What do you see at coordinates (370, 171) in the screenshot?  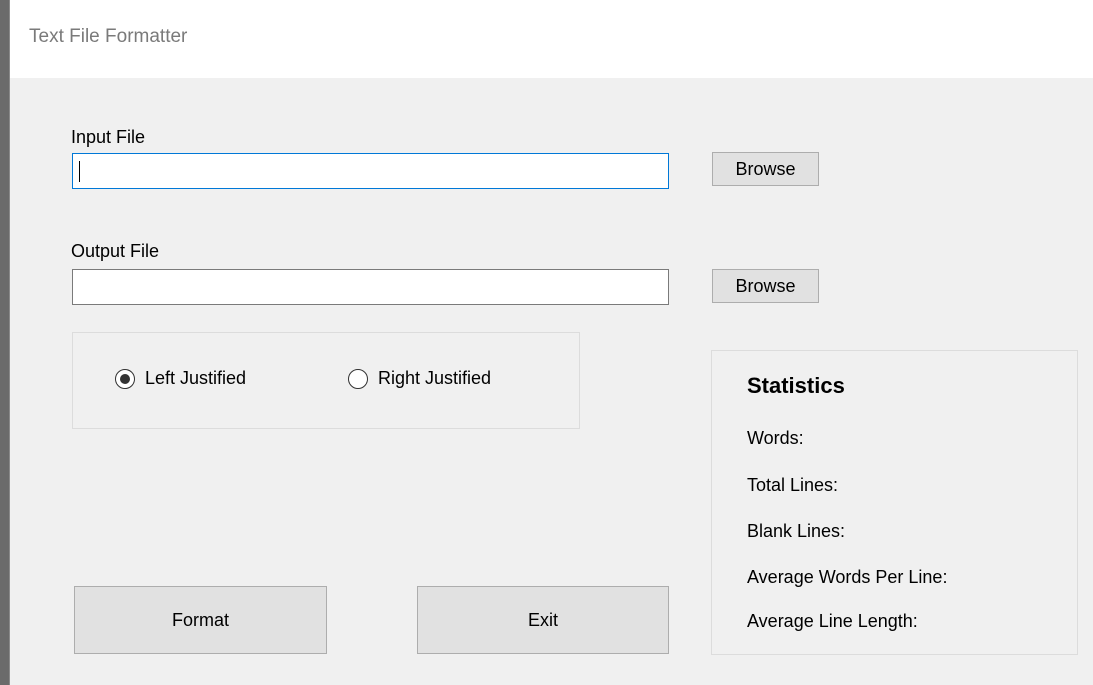 I see `input-file-field` at bounding box center [370, 171].